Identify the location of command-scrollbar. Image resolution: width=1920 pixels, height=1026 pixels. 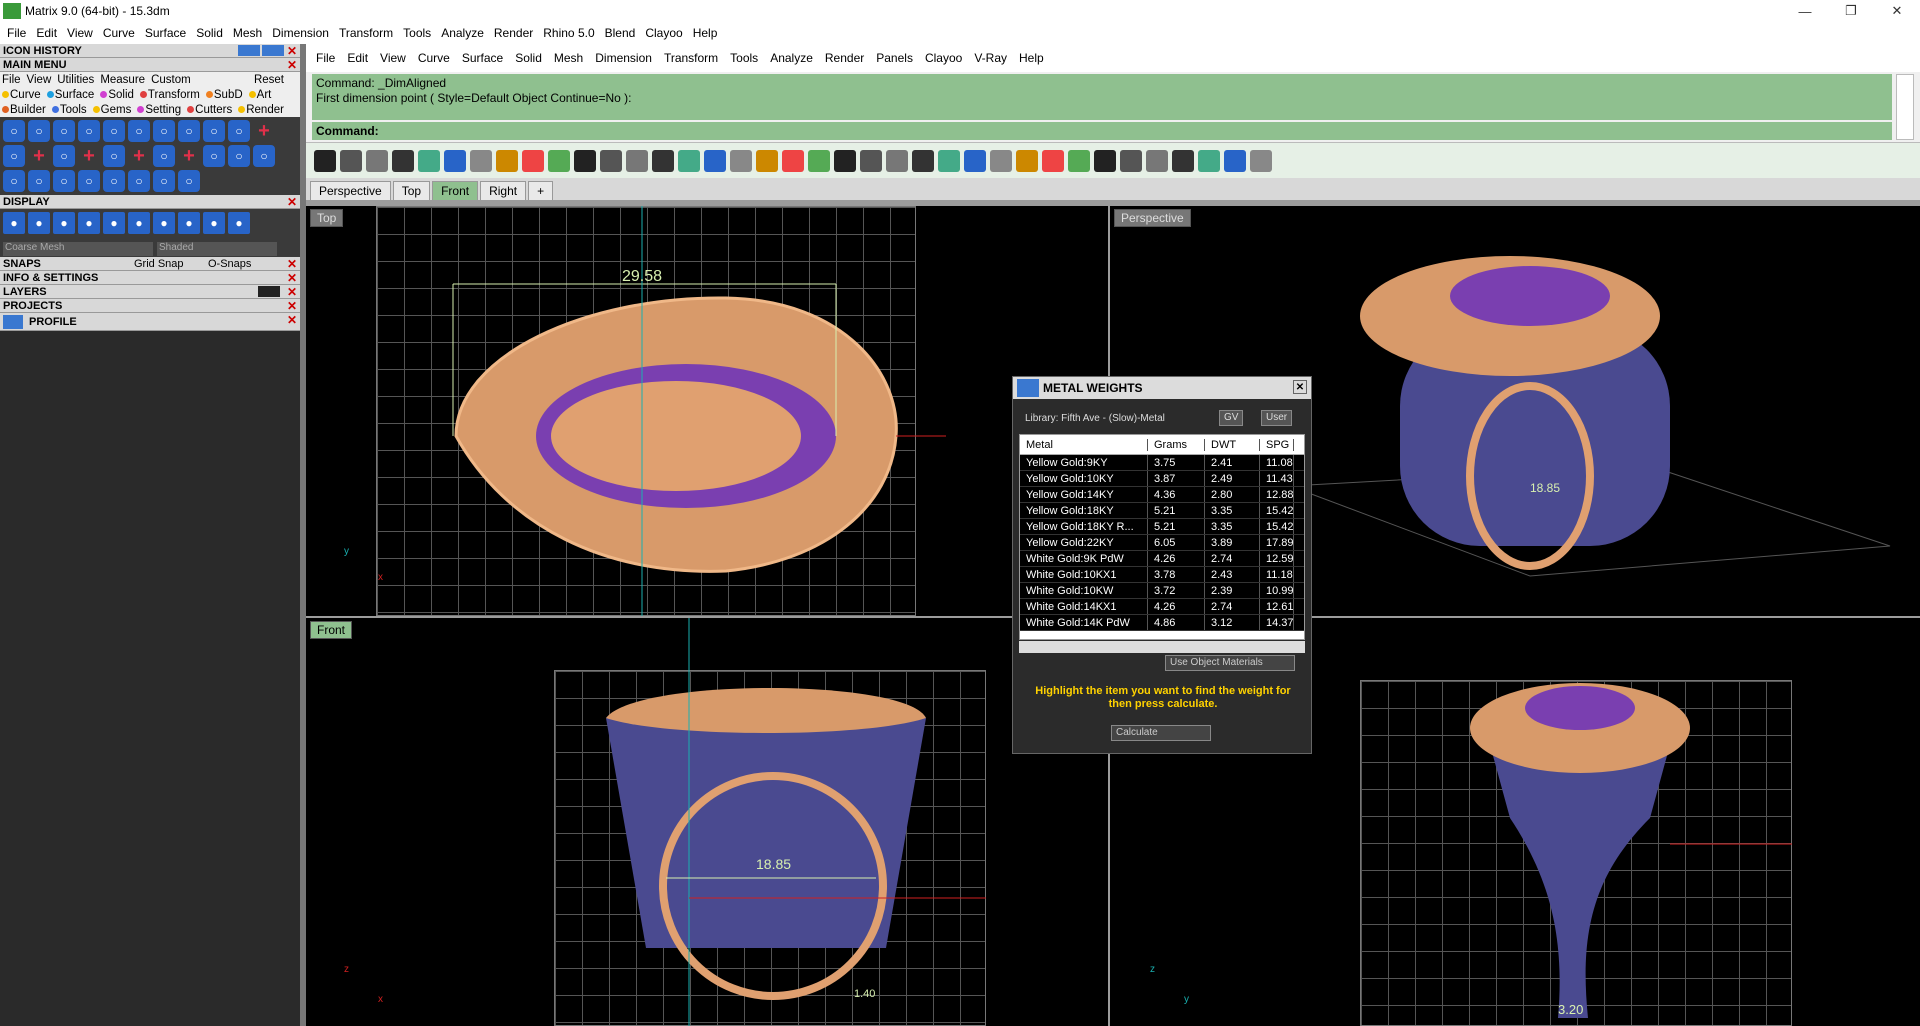
(1905, 107).